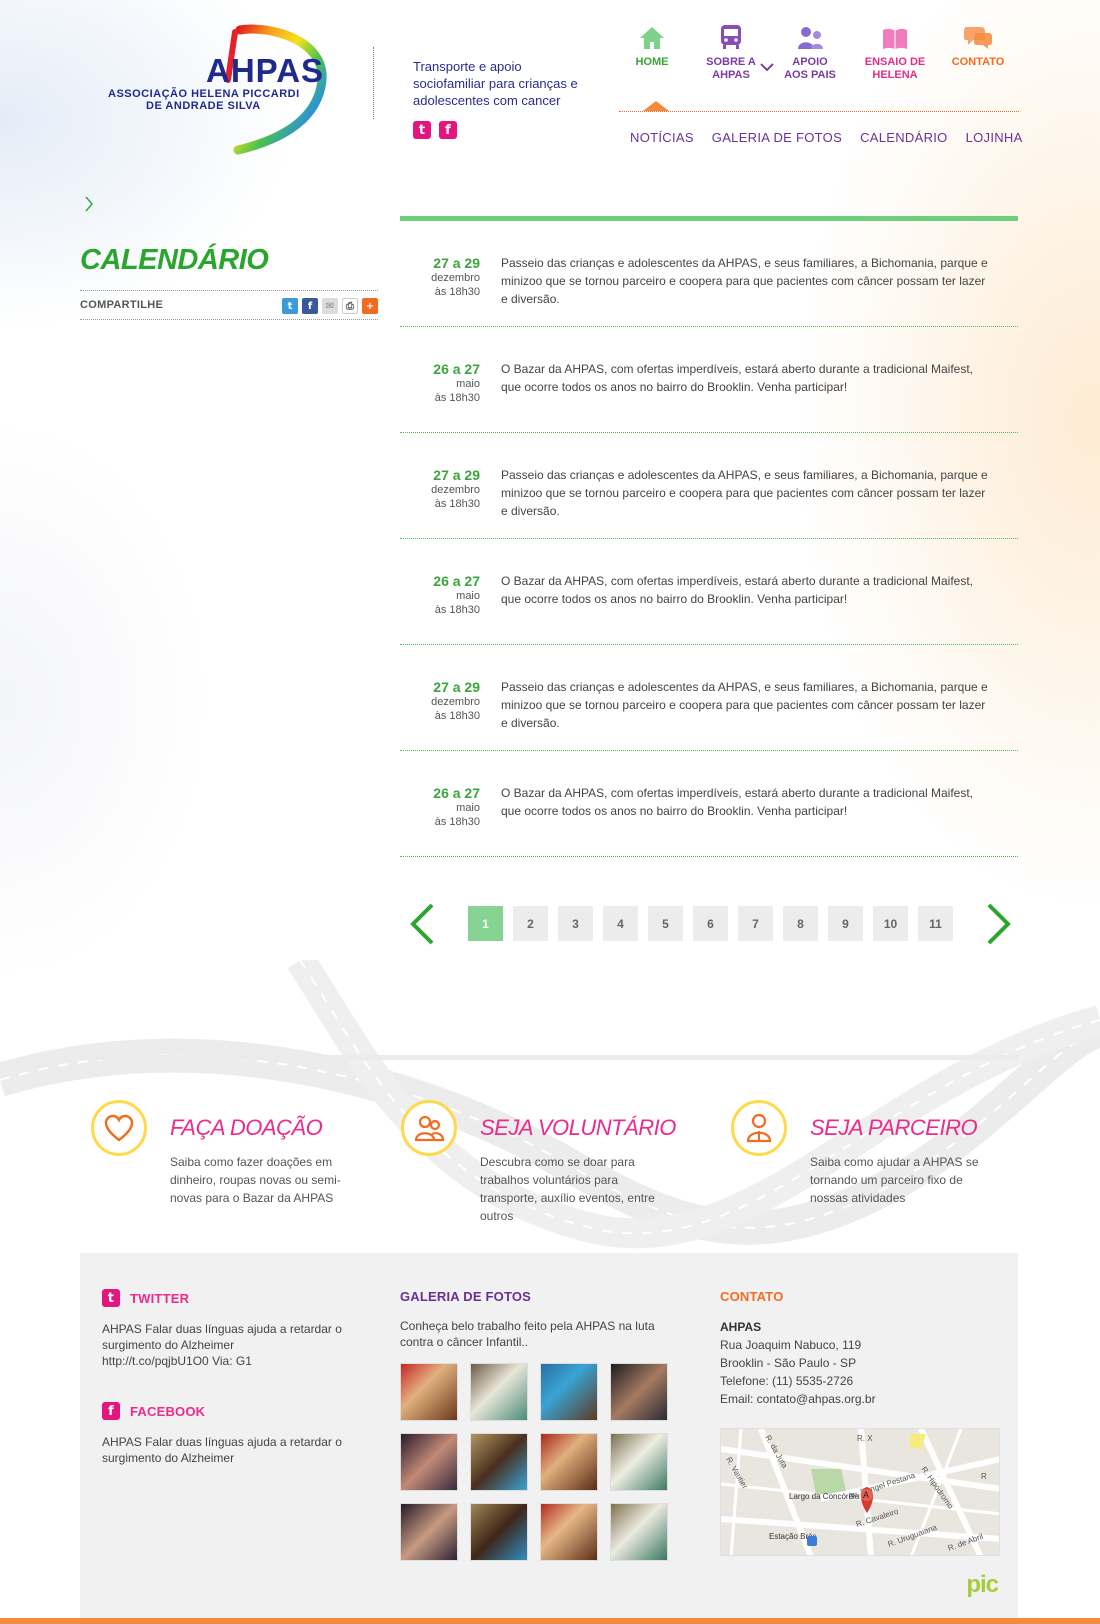 The width and height of the screenshot is (1100, 1624). Describe the element at coordinates (810, 51) in the screenshot. I see `nav-apoio: APOIO AOS PAIS` at that location.